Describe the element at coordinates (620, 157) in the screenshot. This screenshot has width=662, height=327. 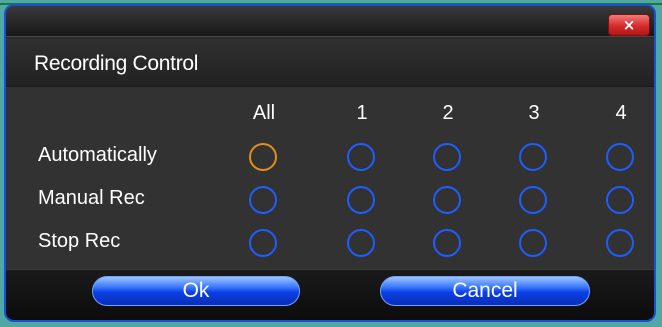
I see `radio-automatically-ch4` at that location.